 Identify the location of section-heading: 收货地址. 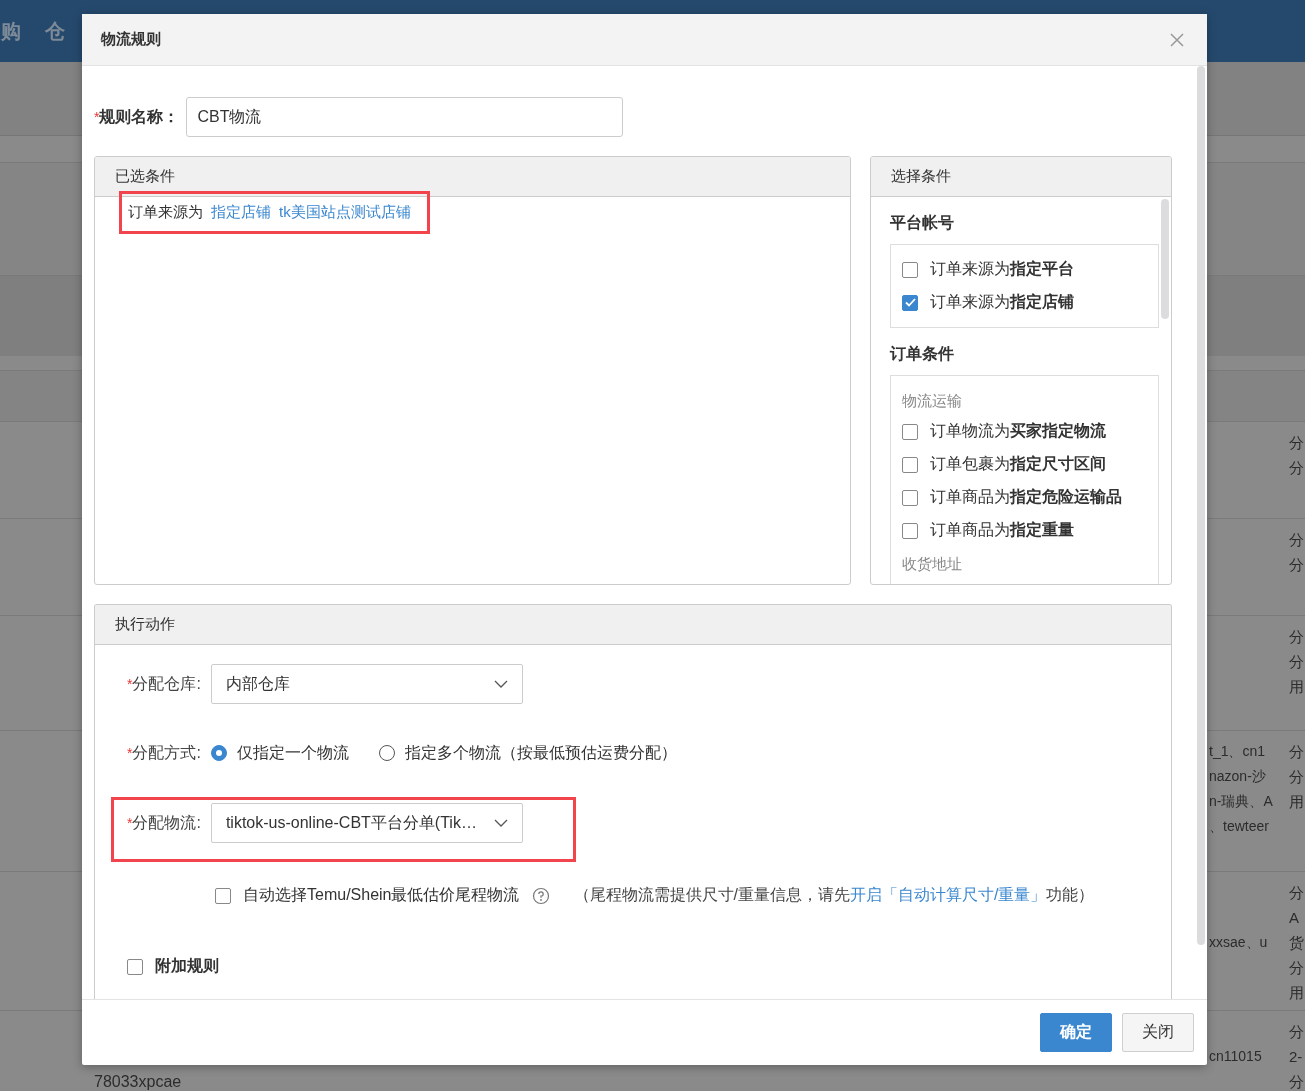
(932, 564).